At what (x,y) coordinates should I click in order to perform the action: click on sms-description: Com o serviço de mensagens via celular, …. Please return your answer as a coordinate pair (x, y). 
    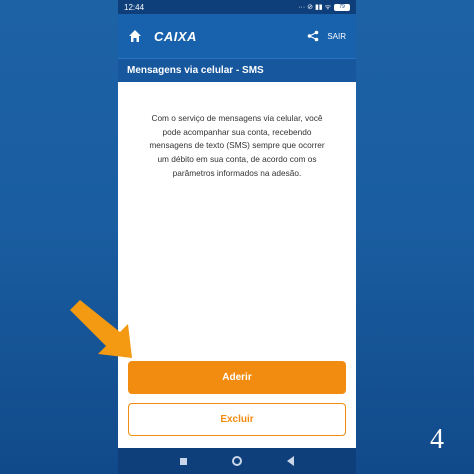
    Looking at the image, I should click on (237, 146).